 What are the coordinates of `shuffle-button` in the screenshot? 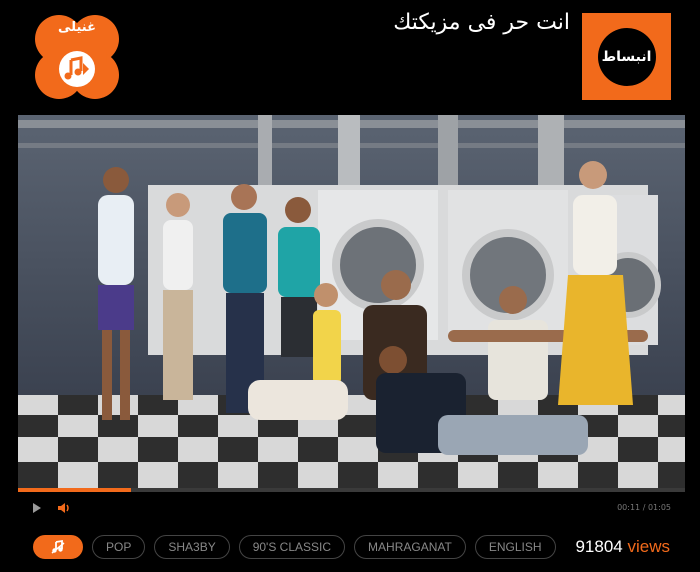 It's located at (58, 547).